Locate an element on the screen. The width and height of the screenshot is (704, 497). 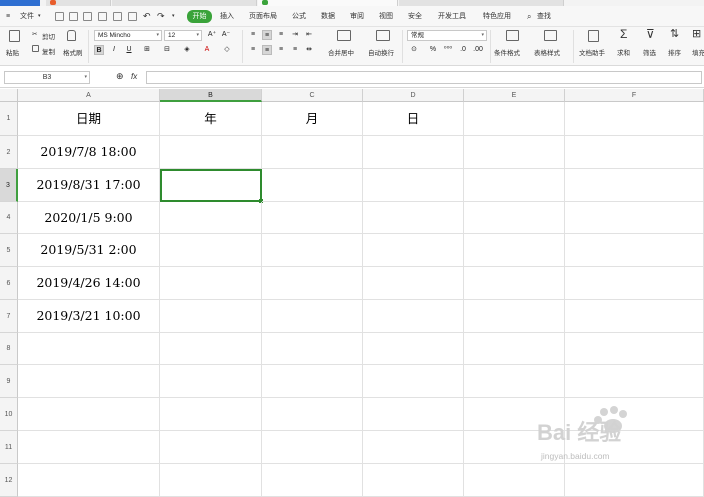
copy-icon is located at coordinates (35, 48).